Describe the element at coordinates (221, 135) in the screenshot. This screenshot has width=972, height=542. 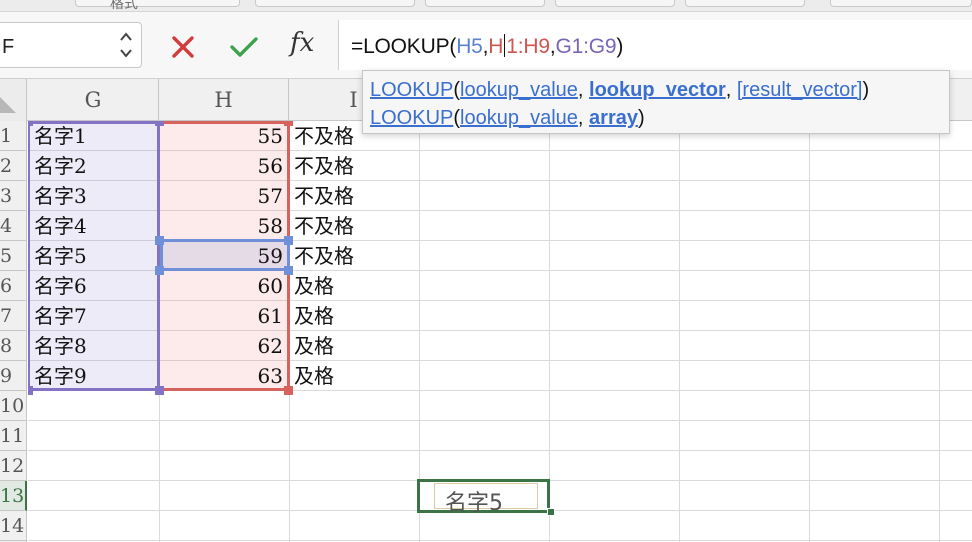
I see `cell-score: 55` at that location.